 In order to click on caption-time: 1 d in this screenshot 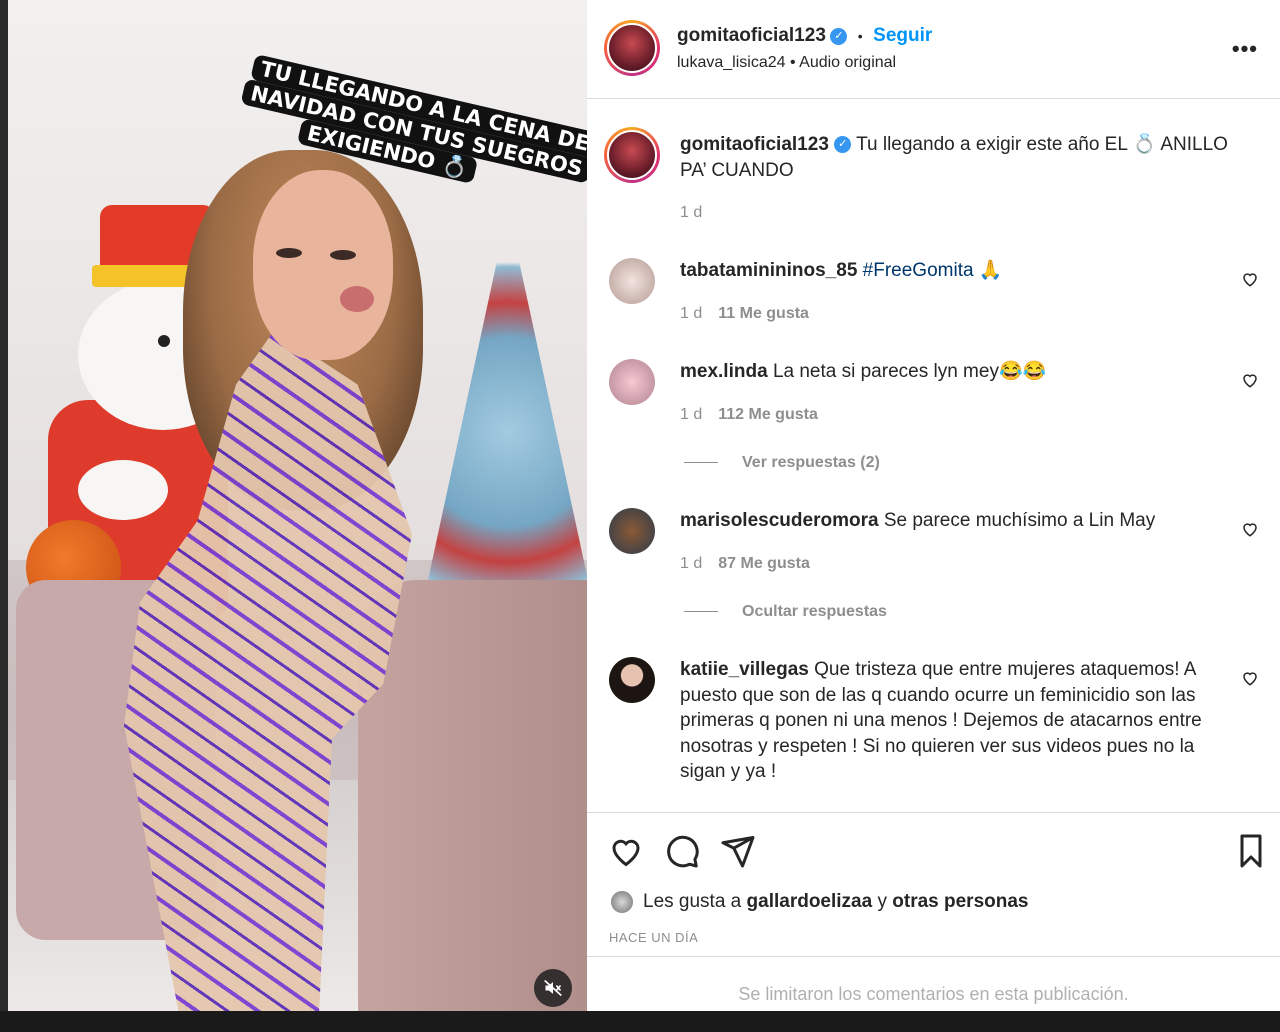, I will do `click(691, 213)`.